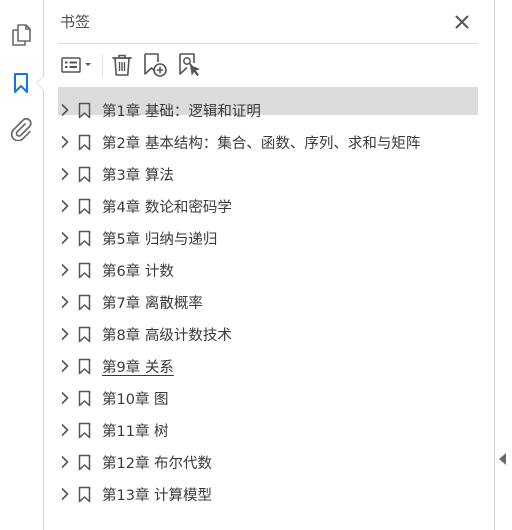  Describe the element at coordinates (138, 270) in the screenshot. I see `bookmark-label: 第6章 计数` at that location.